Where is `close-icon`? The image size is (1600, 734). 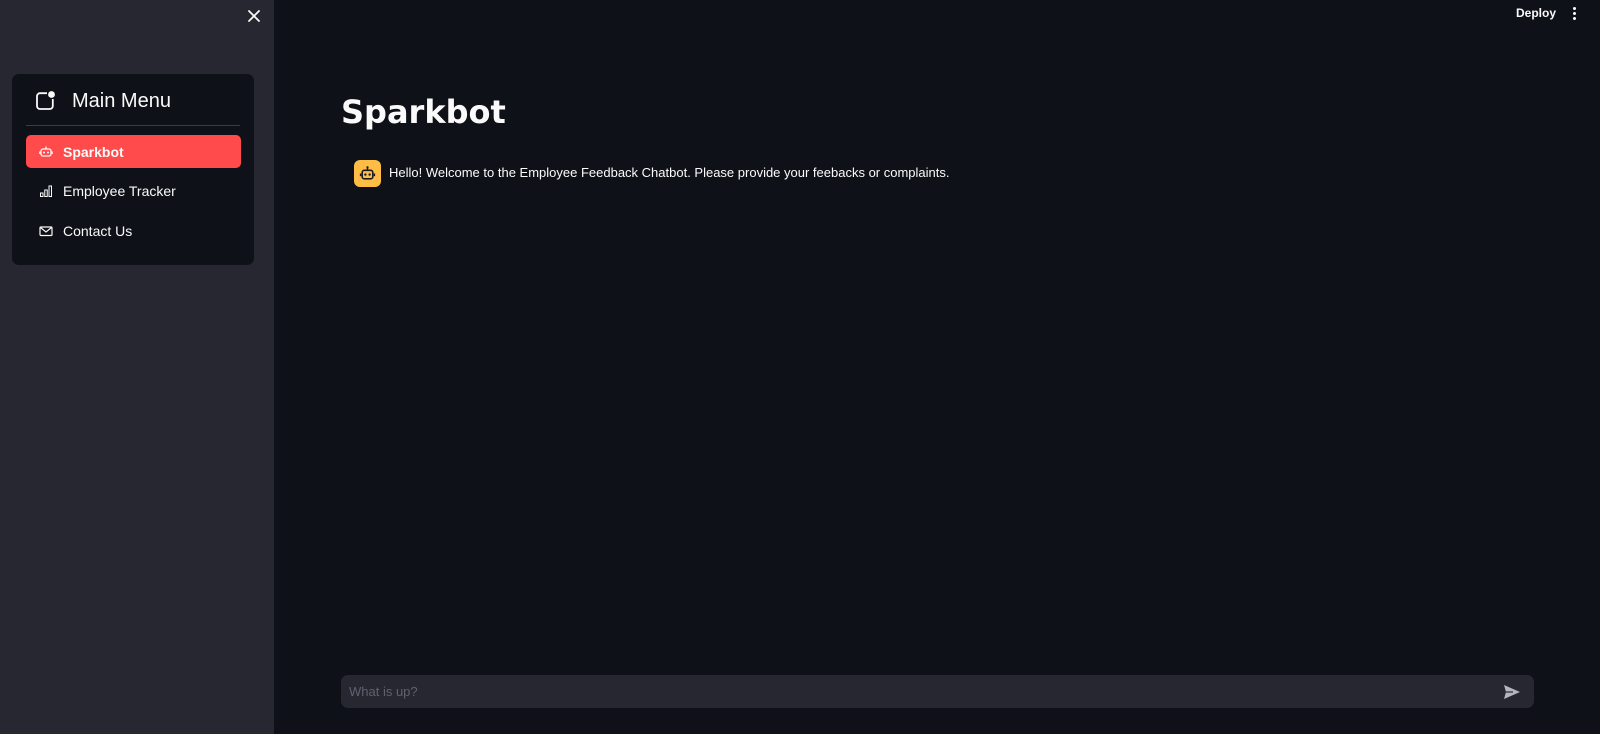 close-icon is located at coordinates (254, 16).